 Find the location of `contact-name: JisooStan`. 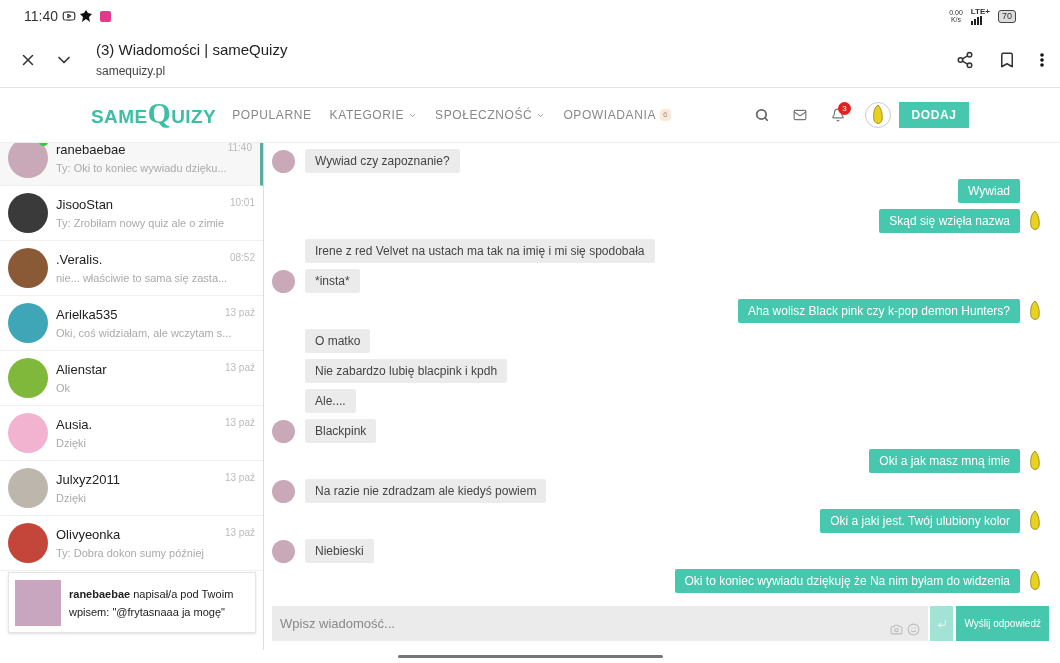

contact-name: JisooStan is located at coordinates (85, 205).